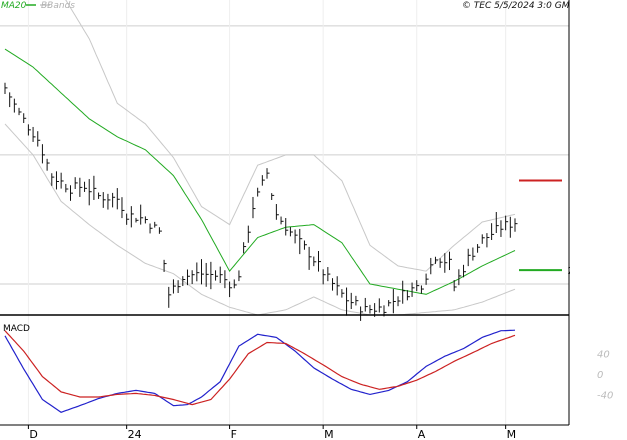 This screenshot has height=440, width=627. Describe the element at coordinates (422, 434) in the screenshot. I see `x-tick-label: A` at that location.